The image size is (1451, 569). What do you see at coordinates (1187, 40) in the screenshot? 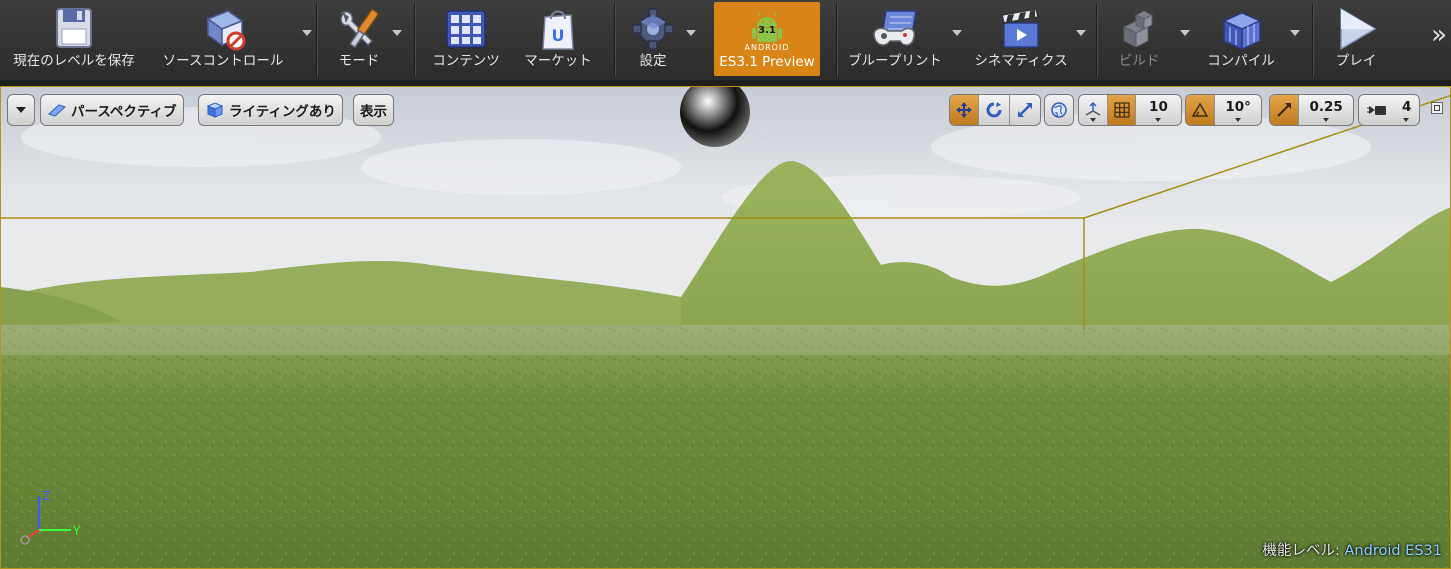
I see `build-dropdown` at bounding box center [1187, 40].